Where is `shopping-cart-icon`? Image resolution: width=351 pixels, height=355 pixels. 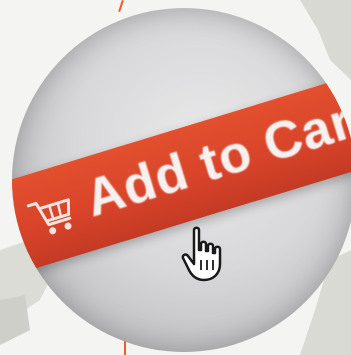
shopping-cart-icon is located at coordinates (49, 216).